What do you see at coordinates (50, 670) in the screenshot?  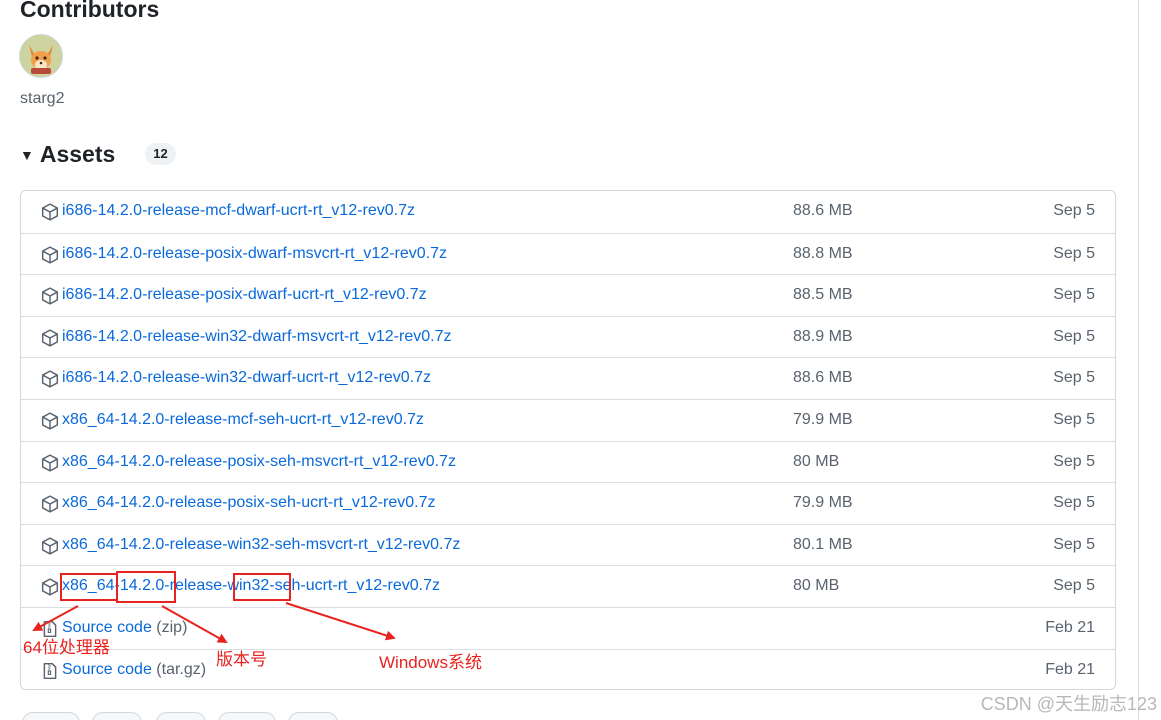 I see `file-zip-icon` at bounding box center [50, 670].